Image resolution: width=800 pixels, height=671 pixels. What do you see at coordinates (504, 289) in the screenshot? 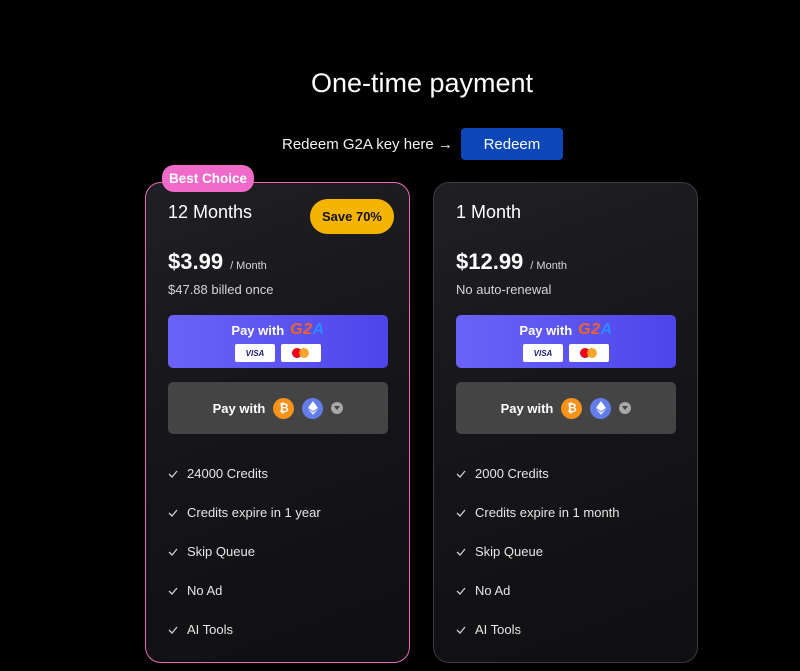
I see `billing-note: No auto-renewal` at bounding box center [504, 289].